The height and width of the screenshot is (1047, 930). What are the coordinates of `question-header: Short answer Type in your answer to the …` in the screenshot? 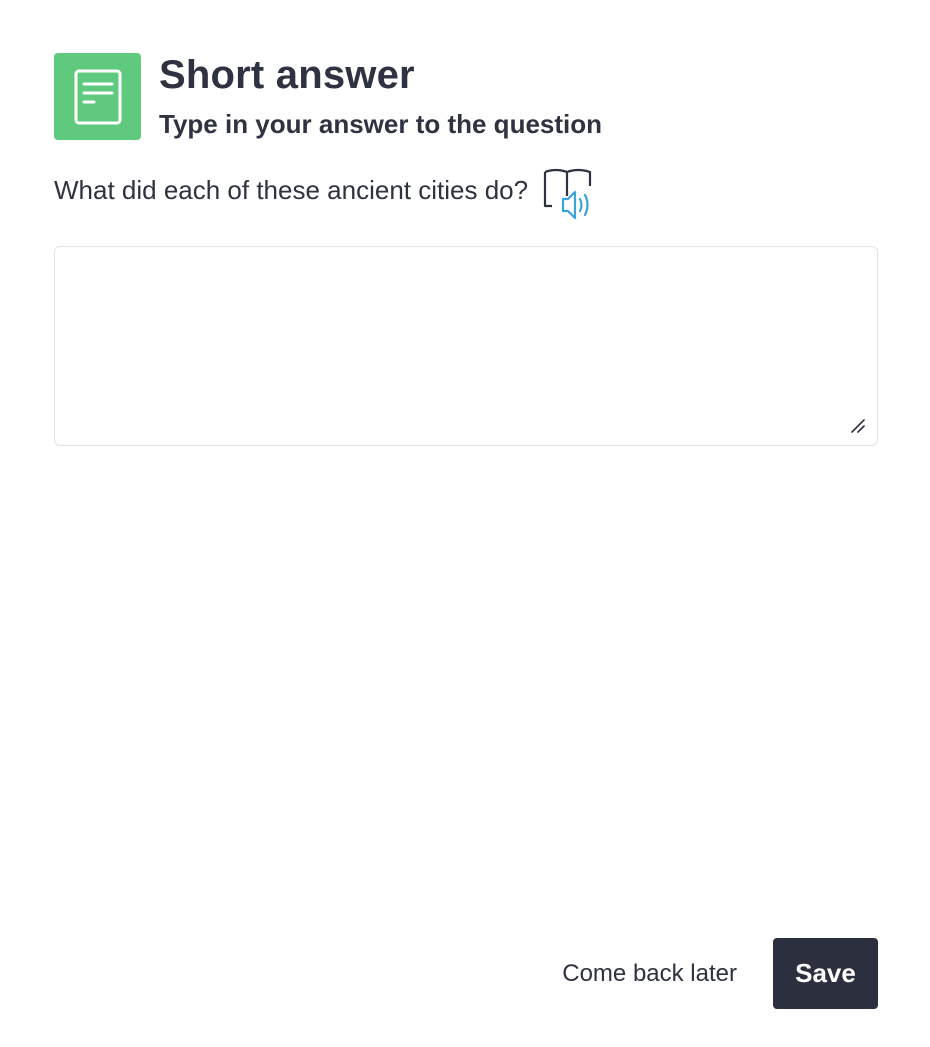 It's located at (328, 96).